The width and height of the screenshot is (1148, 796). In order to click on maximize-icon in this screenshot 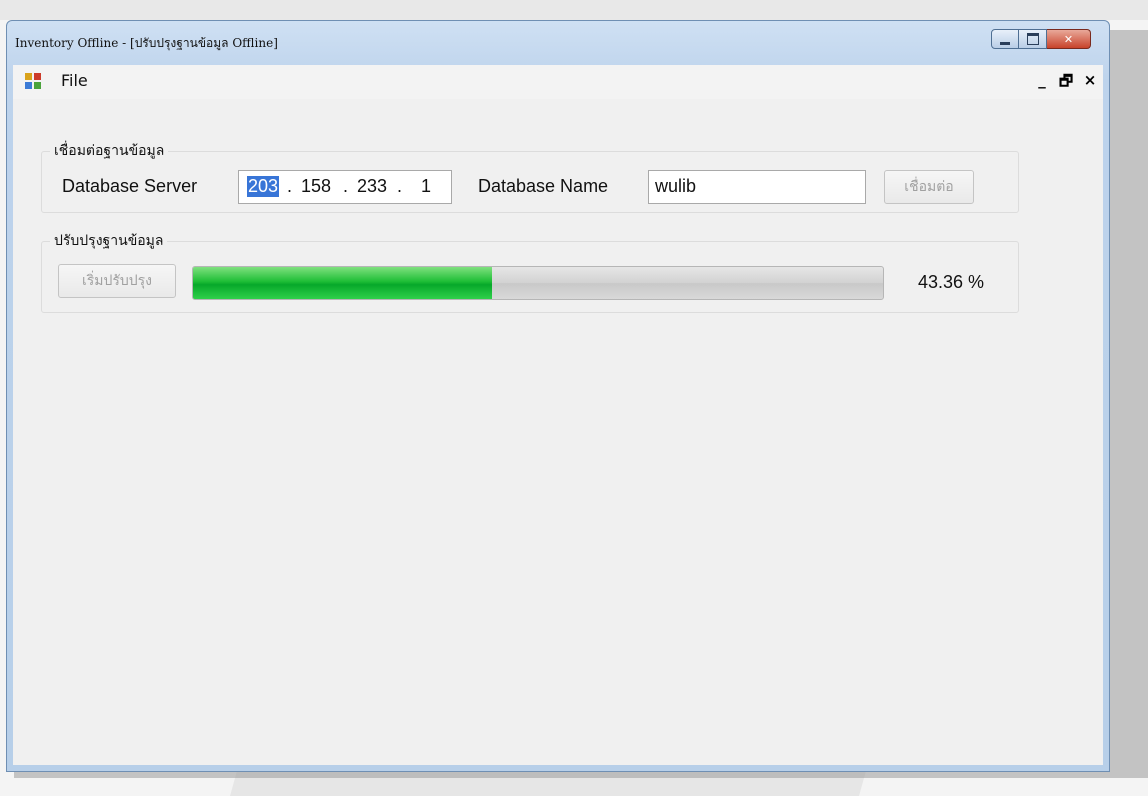, I will do `click(1032, 39)`.